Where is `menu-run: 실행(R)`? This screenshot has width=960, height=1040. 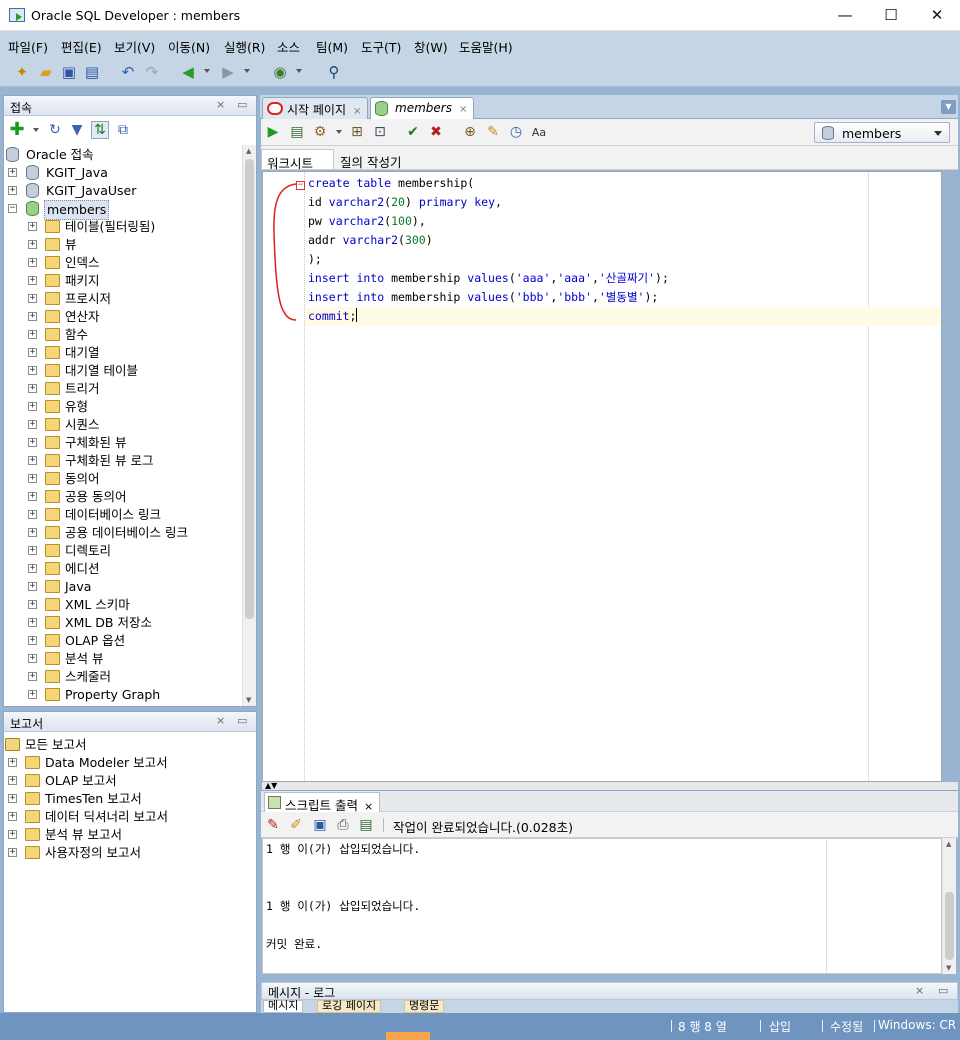 menu-run: 실행(R) is located at coordinates (244, 46).